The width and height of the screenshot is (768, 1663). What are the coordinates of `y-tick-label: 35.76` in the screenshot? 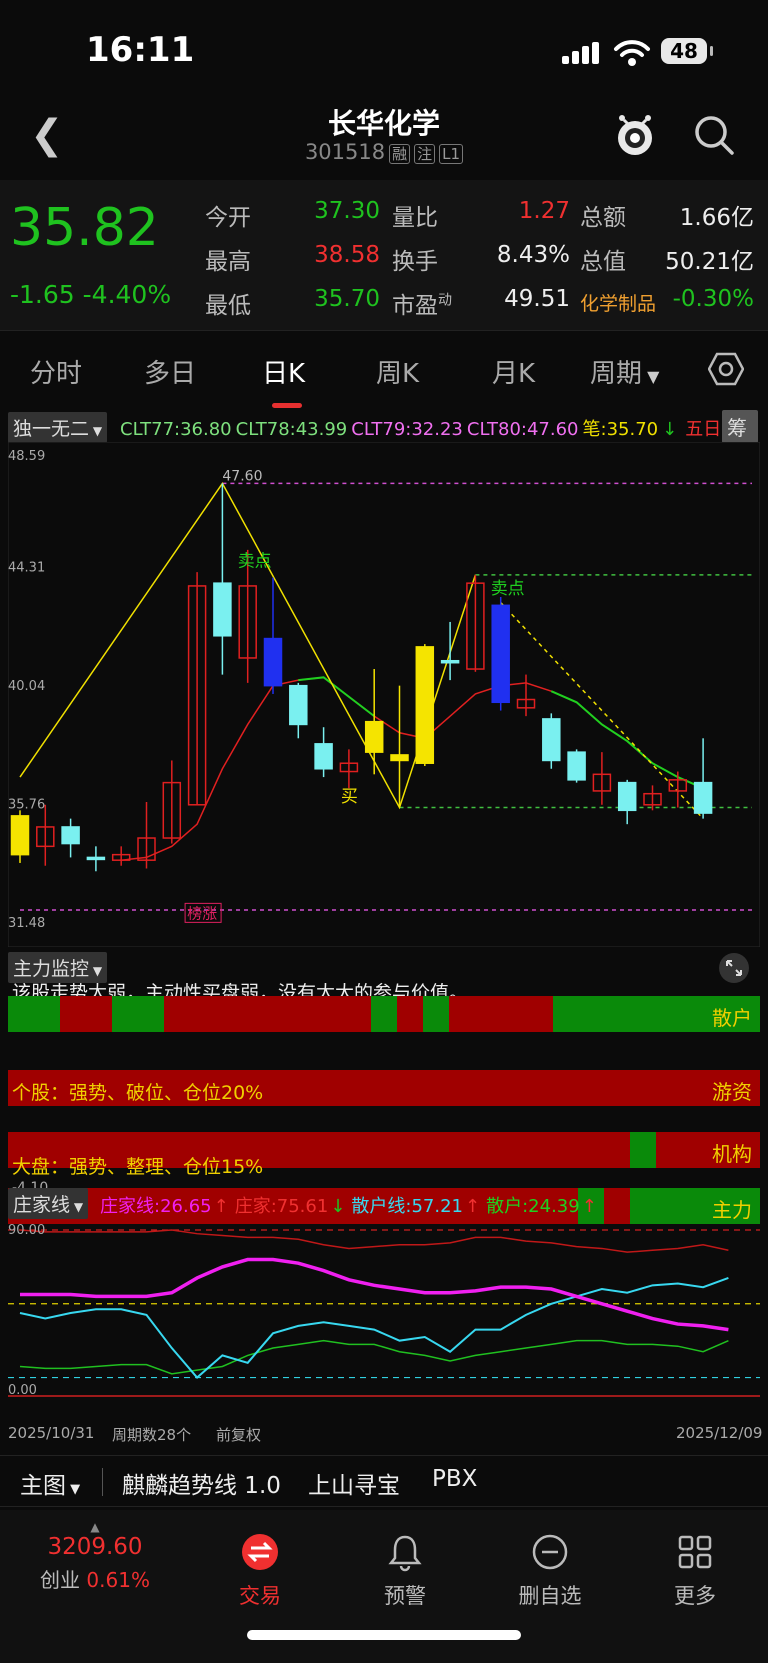 It's located at (26, 804).